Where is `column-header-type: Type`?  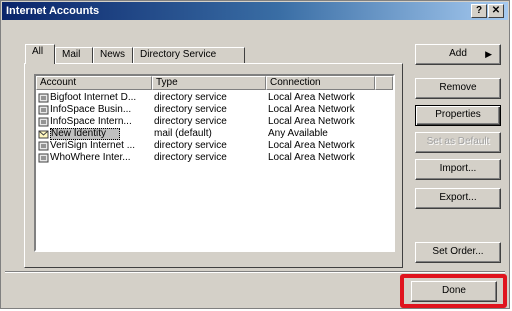
column-header-type: Type is located at coordinates (209, 83).